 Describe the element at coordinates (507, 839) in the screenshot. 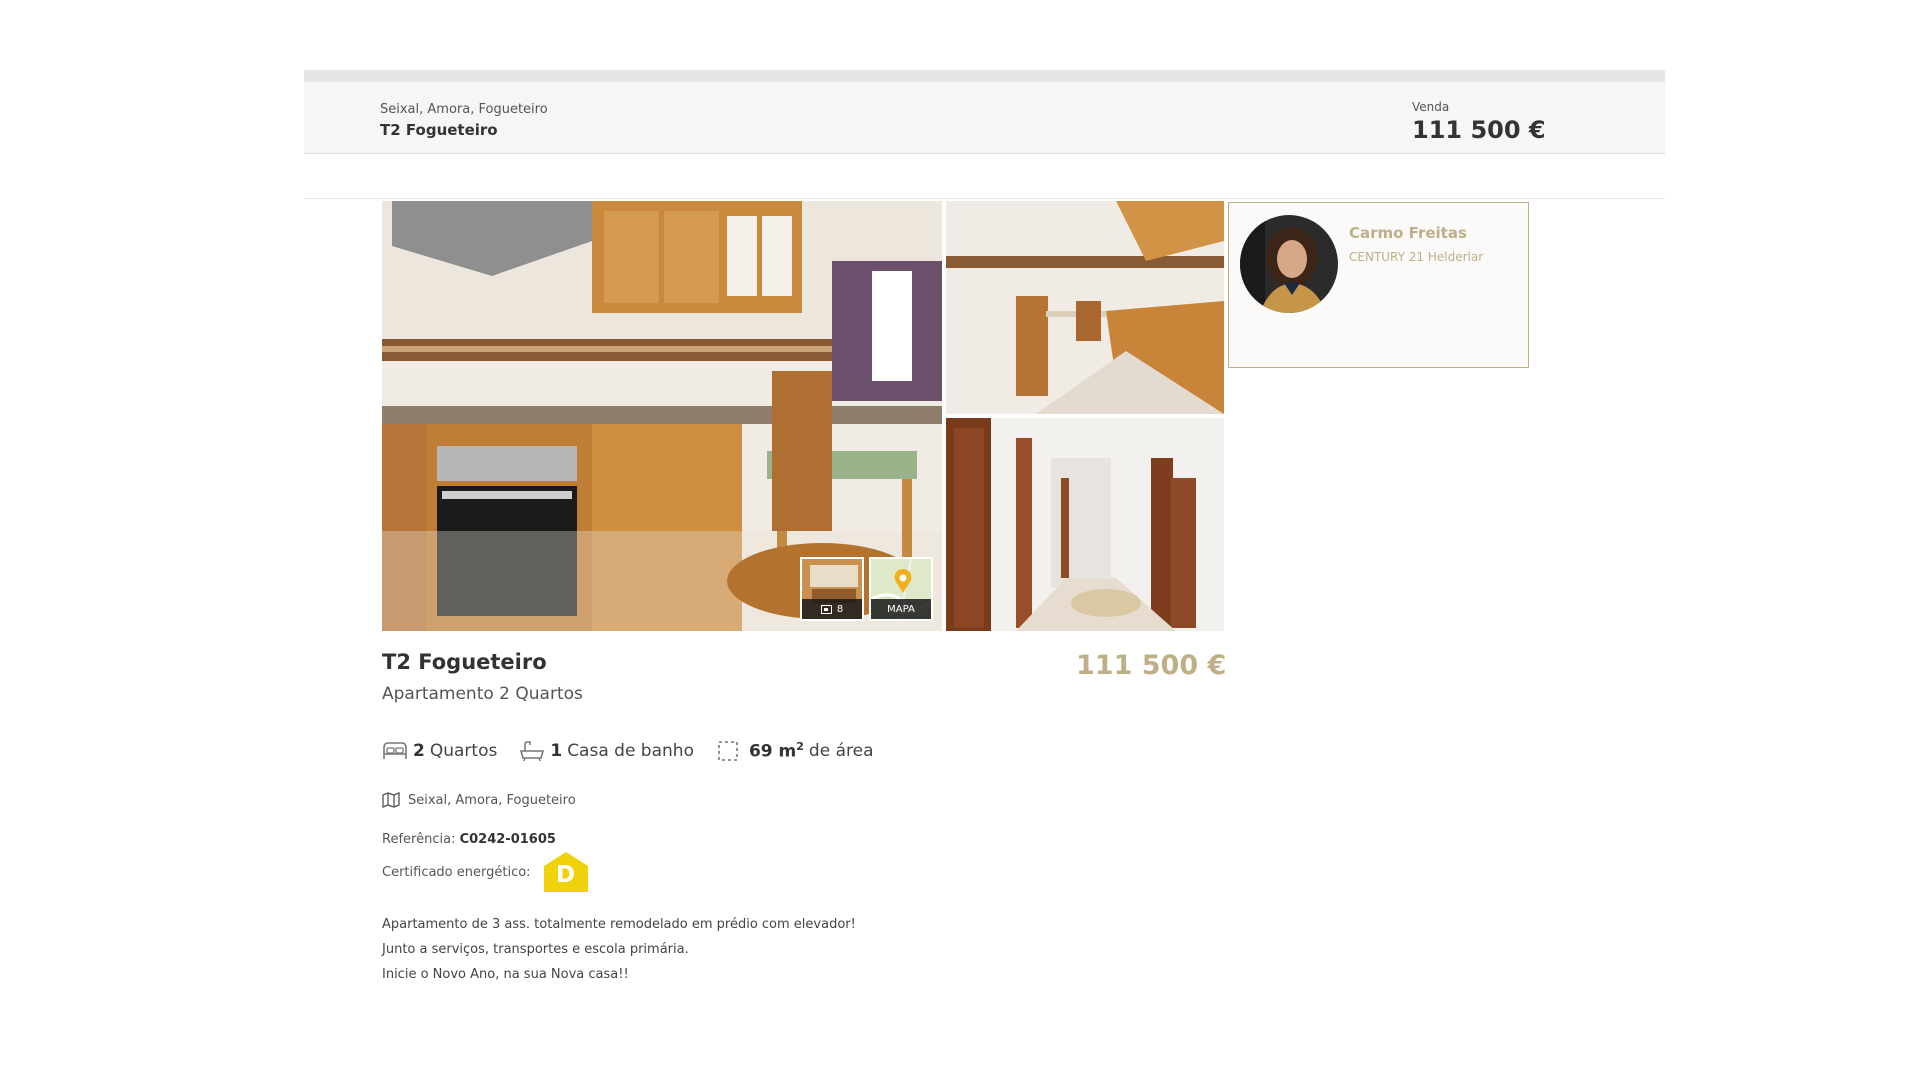

I see `reference-value: C0242-01605` at that location.